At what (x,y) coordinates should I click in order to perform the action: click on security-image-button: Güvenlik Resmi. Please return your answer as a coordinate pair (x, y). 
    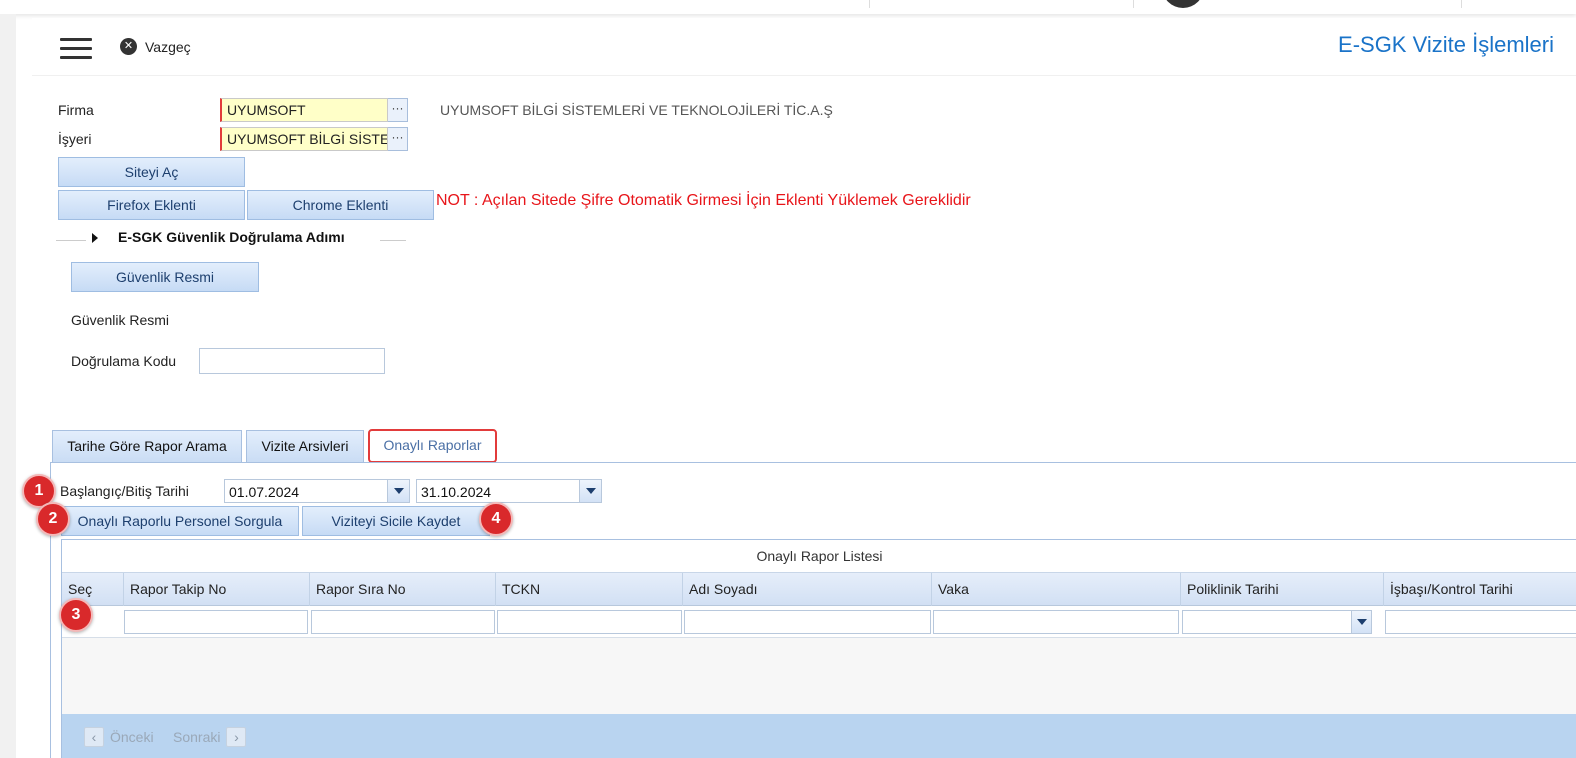
    Looking at the image, I should click on (165, 277).